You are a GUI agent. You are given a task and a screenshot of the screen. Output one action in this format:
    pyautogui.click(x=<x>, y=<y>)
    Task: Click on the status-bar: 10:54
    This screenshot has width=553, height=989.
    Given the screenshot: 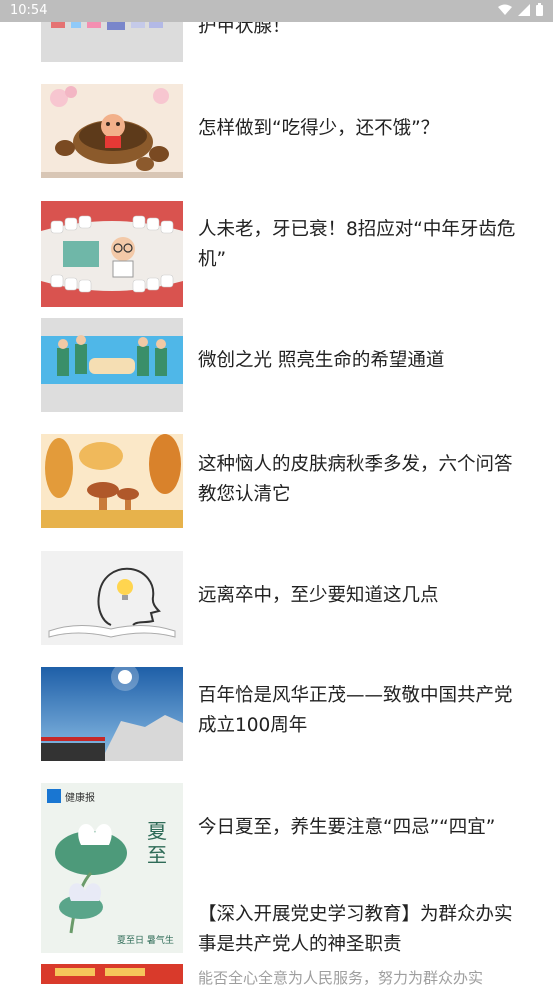 What is the action you would take?
    pyautogui.click(x=276, y=11)
    